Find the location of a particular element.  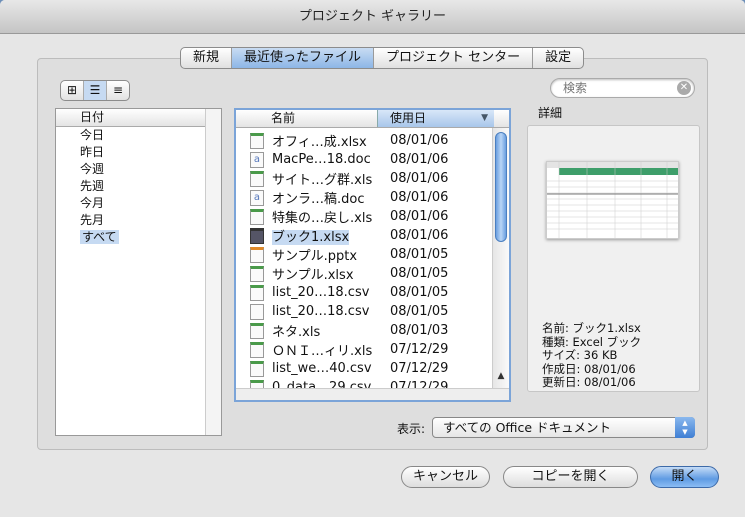

file-name: サイト…グ群.xls is located at coordinates (322, 180).